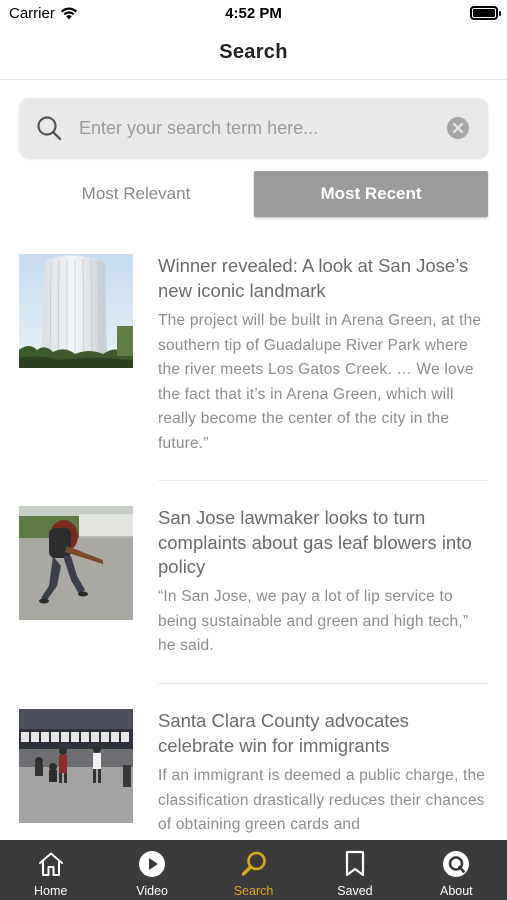  I want to click on status-time: 4:52 PM, so click(253, 13).